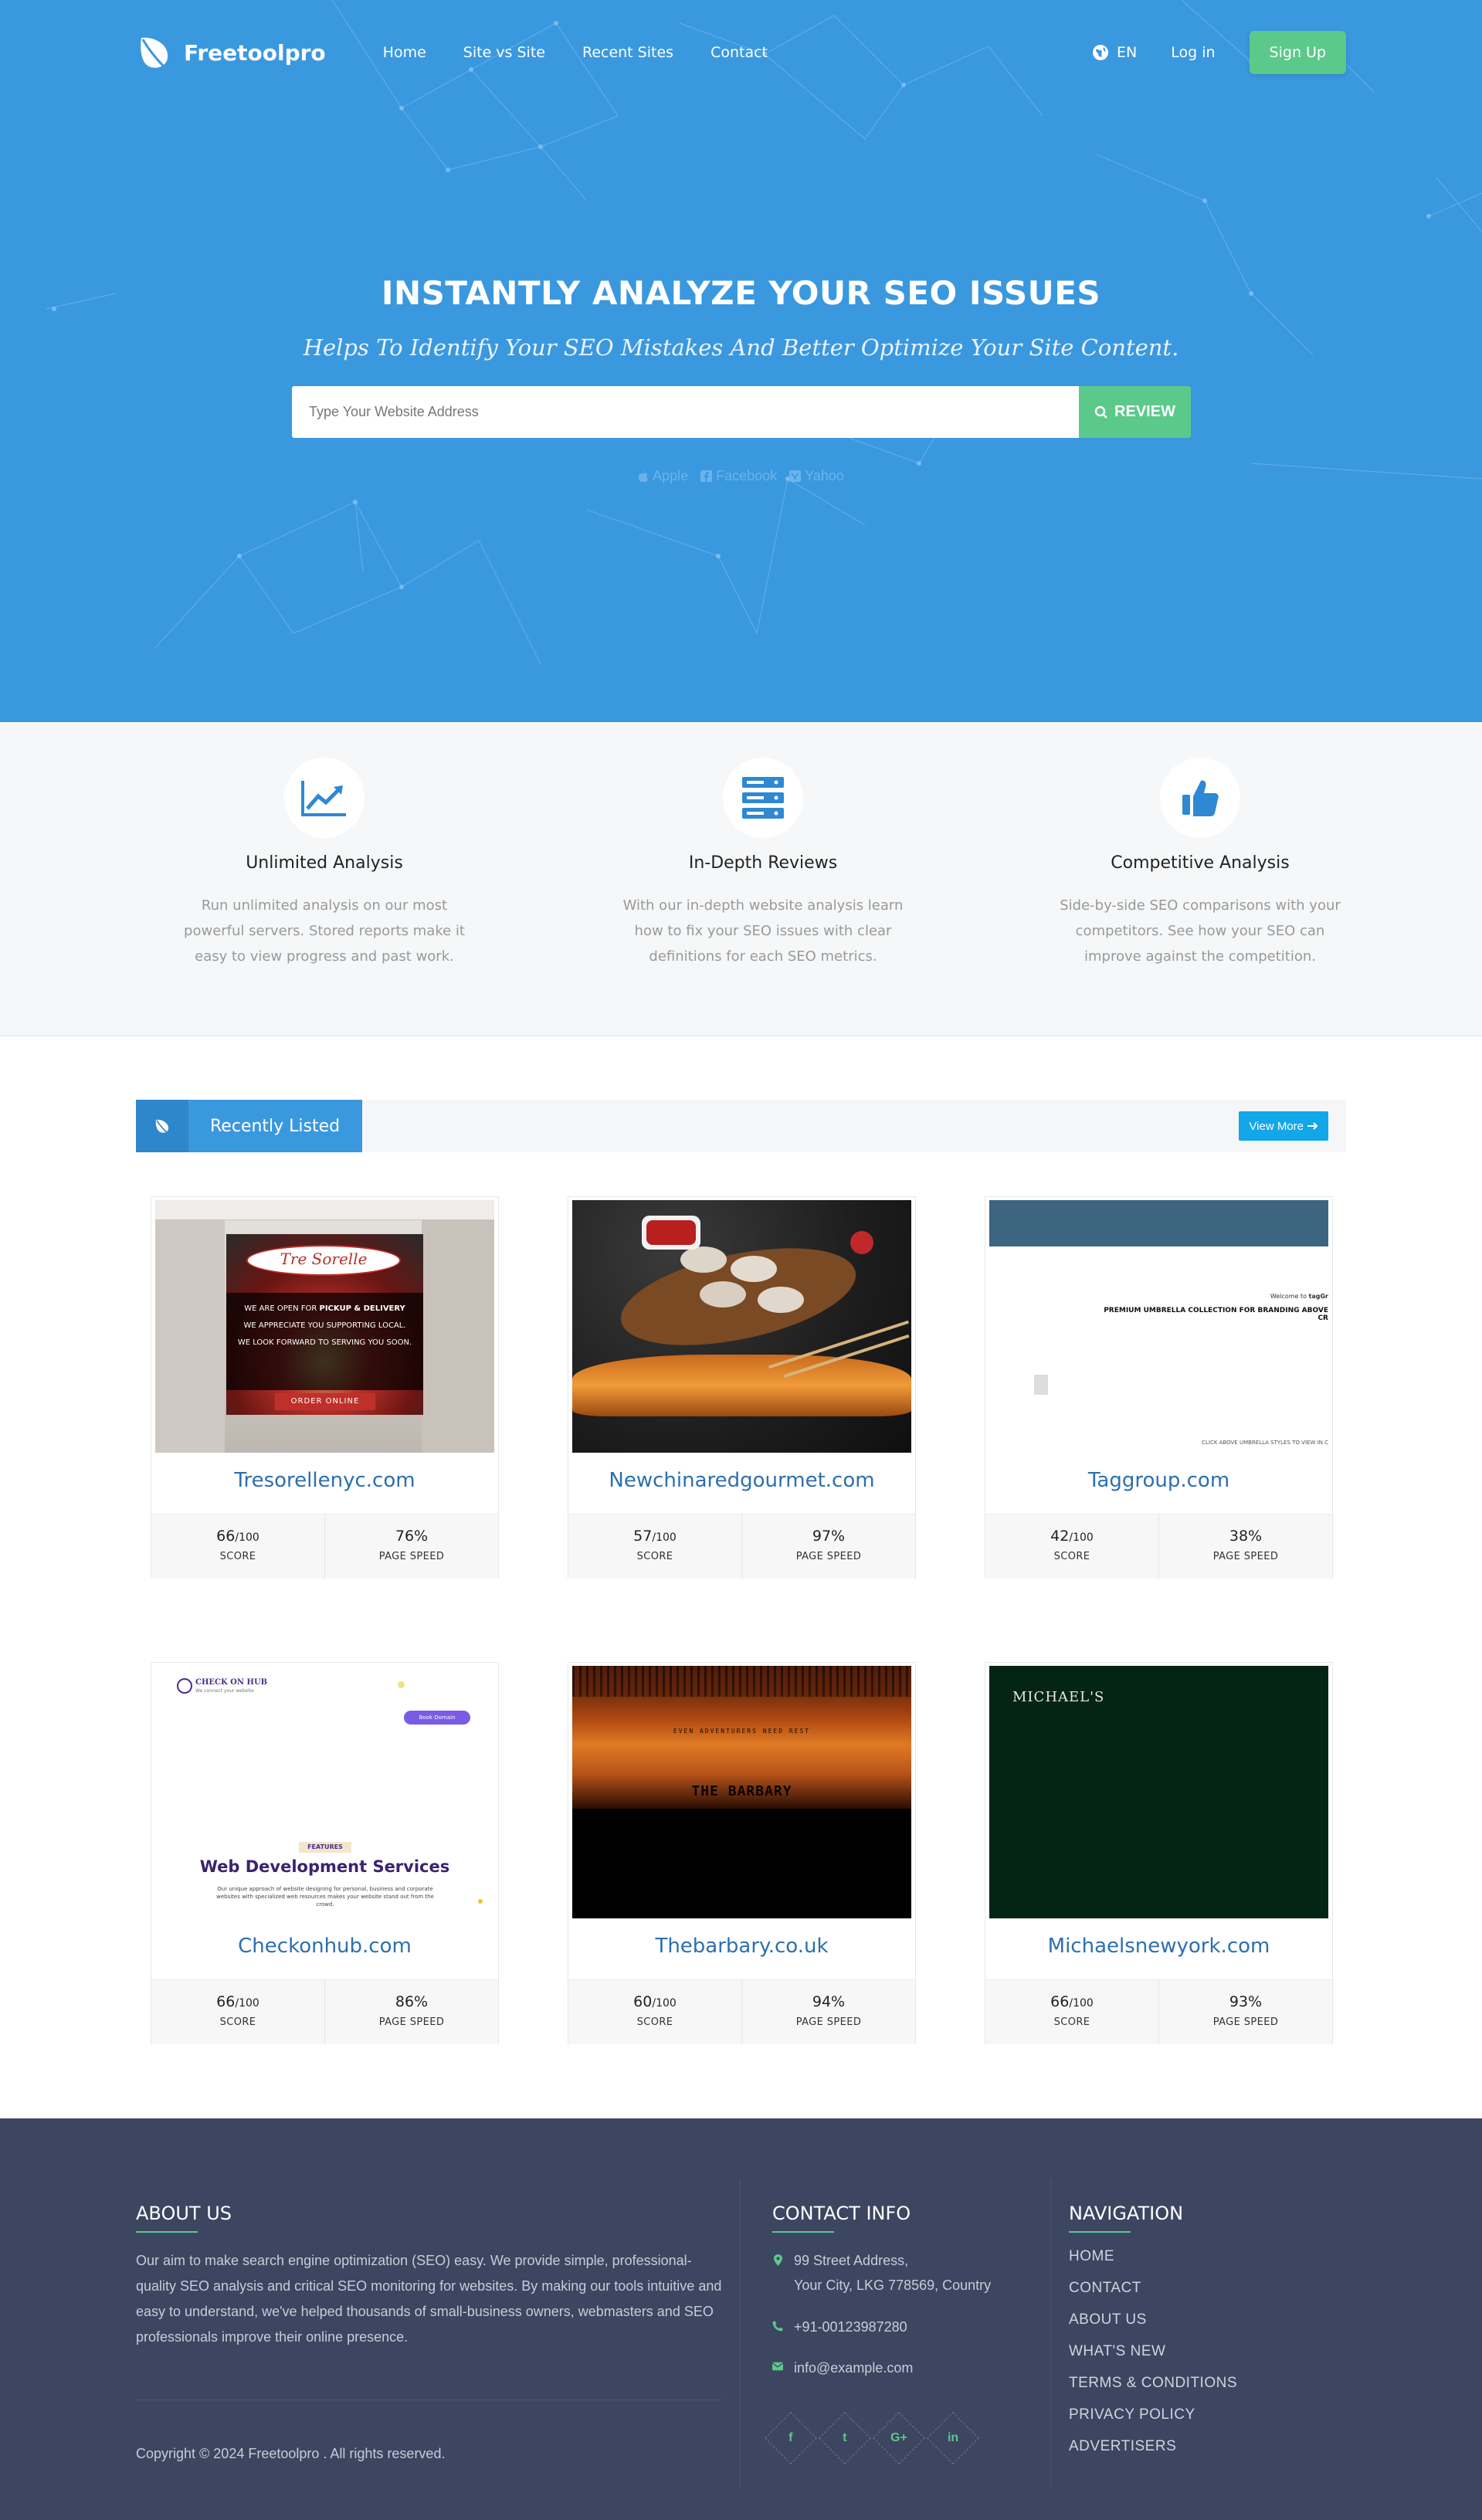 This screenshot has width=1482, height=2520. I want to click on hint-yahoo: Yahoo, so click(816, 476).